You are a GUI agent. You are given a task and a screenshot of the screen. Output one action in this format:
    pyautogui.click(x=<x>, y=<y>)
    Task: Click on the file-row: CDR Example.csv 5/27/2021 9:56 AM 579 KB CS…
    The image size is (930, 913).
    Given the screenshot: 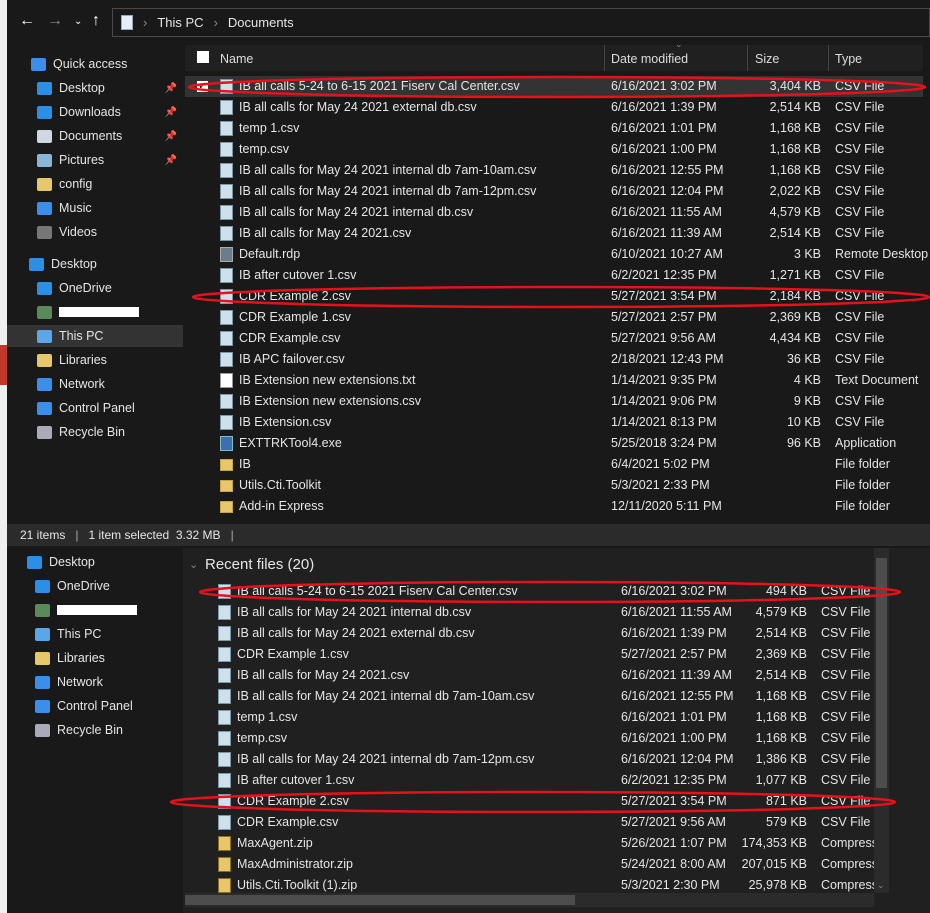 What is the action you would take?
    pyautogui.click(x=529, y=822)
    